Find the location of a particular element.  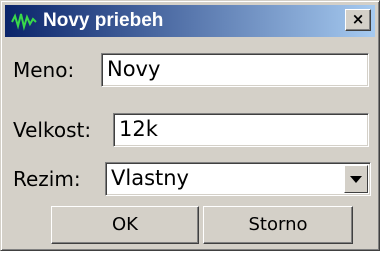

close-button: × is located at coordinates (358, 20).